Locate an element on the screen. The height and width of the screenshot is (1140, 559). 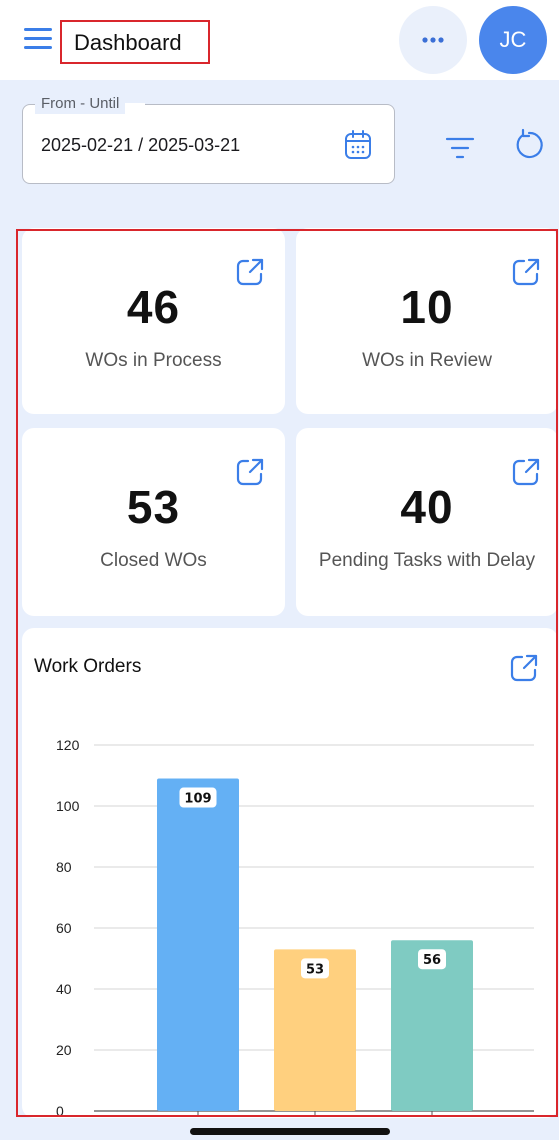
date-range-value: 2025-02-21 / 2025-03-21 is located at coordinates (141, 145).